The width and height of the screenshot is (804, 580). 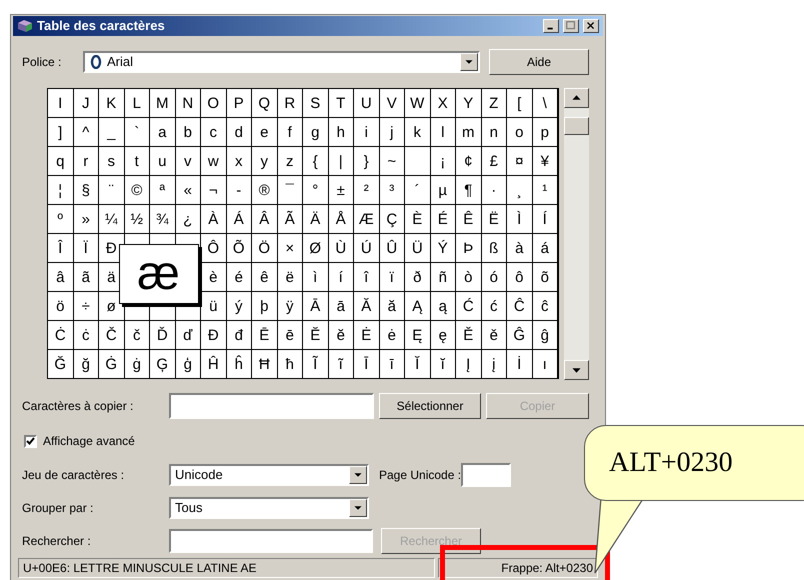 I want to click on character-cell: ö, so click(x=60, y=306).